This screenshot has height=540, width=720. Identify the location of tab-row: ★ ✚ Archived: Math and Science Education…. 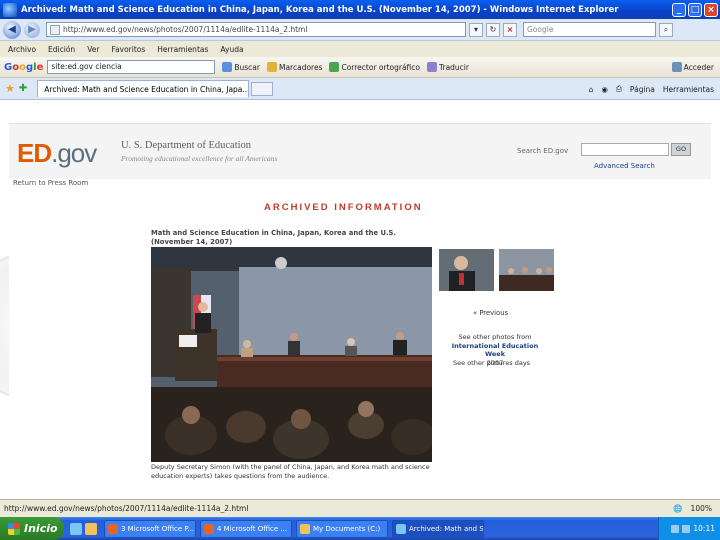
(360, 89).